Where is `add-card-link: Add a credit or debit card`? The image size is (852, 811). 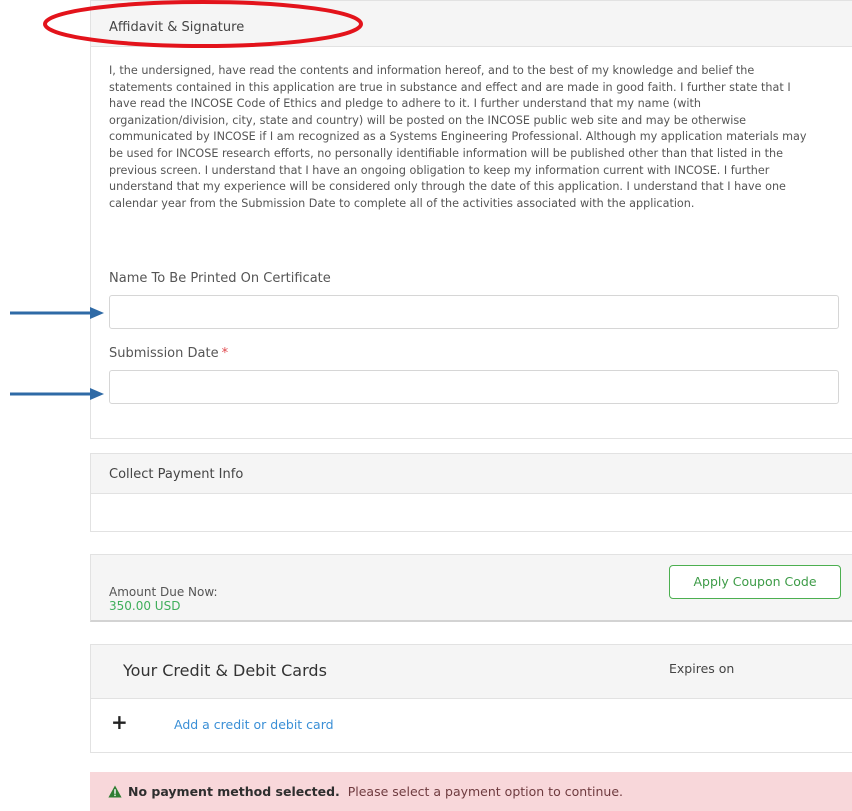 add-card-link: Add a credit or debit card is located at coordinates (254, 724).